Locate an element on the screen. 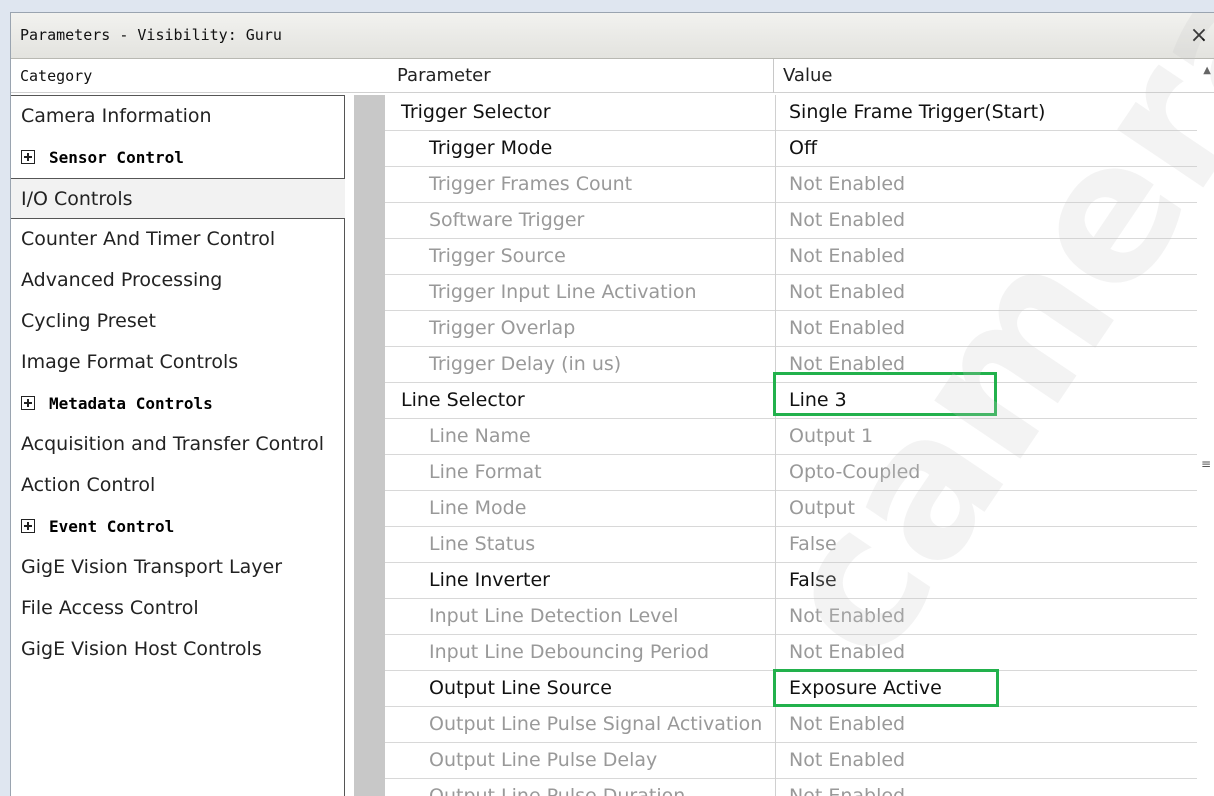  category-item-label: Acquisition and Transfer Control is located at coordinates (173, 444).